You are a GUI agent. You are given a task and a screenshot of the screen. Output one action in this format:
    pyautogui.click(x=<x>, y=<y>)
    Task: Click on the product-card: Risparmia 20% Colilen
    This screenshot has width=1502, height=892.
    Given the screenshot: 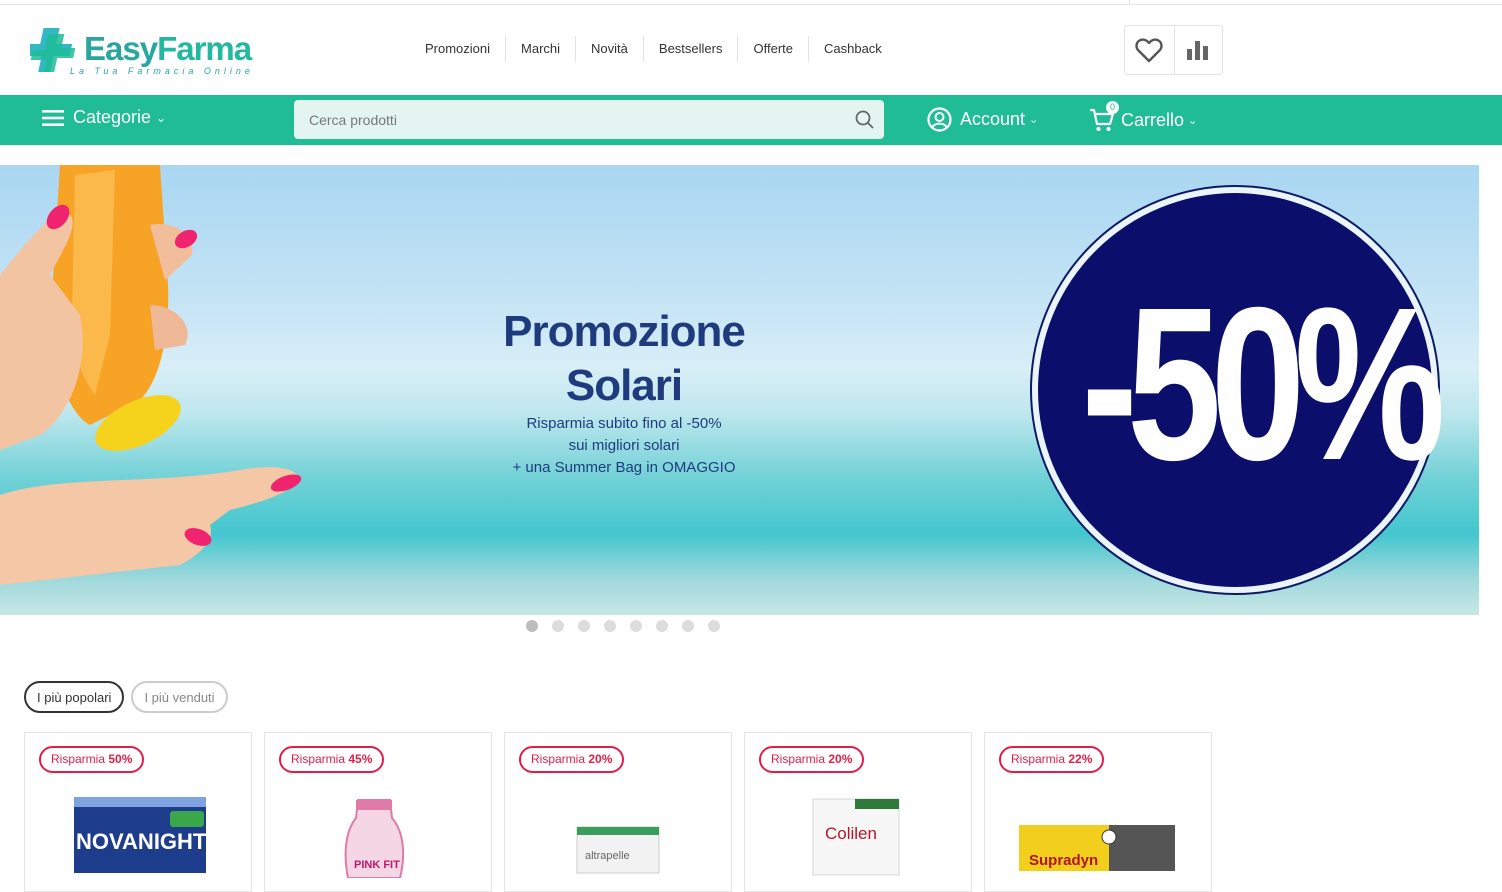 What is the action you would take?
    pyautogui.click(x=858, y=812)
    